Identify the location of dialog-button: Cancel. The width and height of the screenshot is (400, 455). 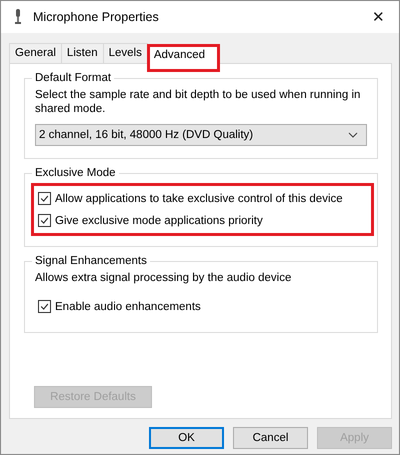
(270, 438).